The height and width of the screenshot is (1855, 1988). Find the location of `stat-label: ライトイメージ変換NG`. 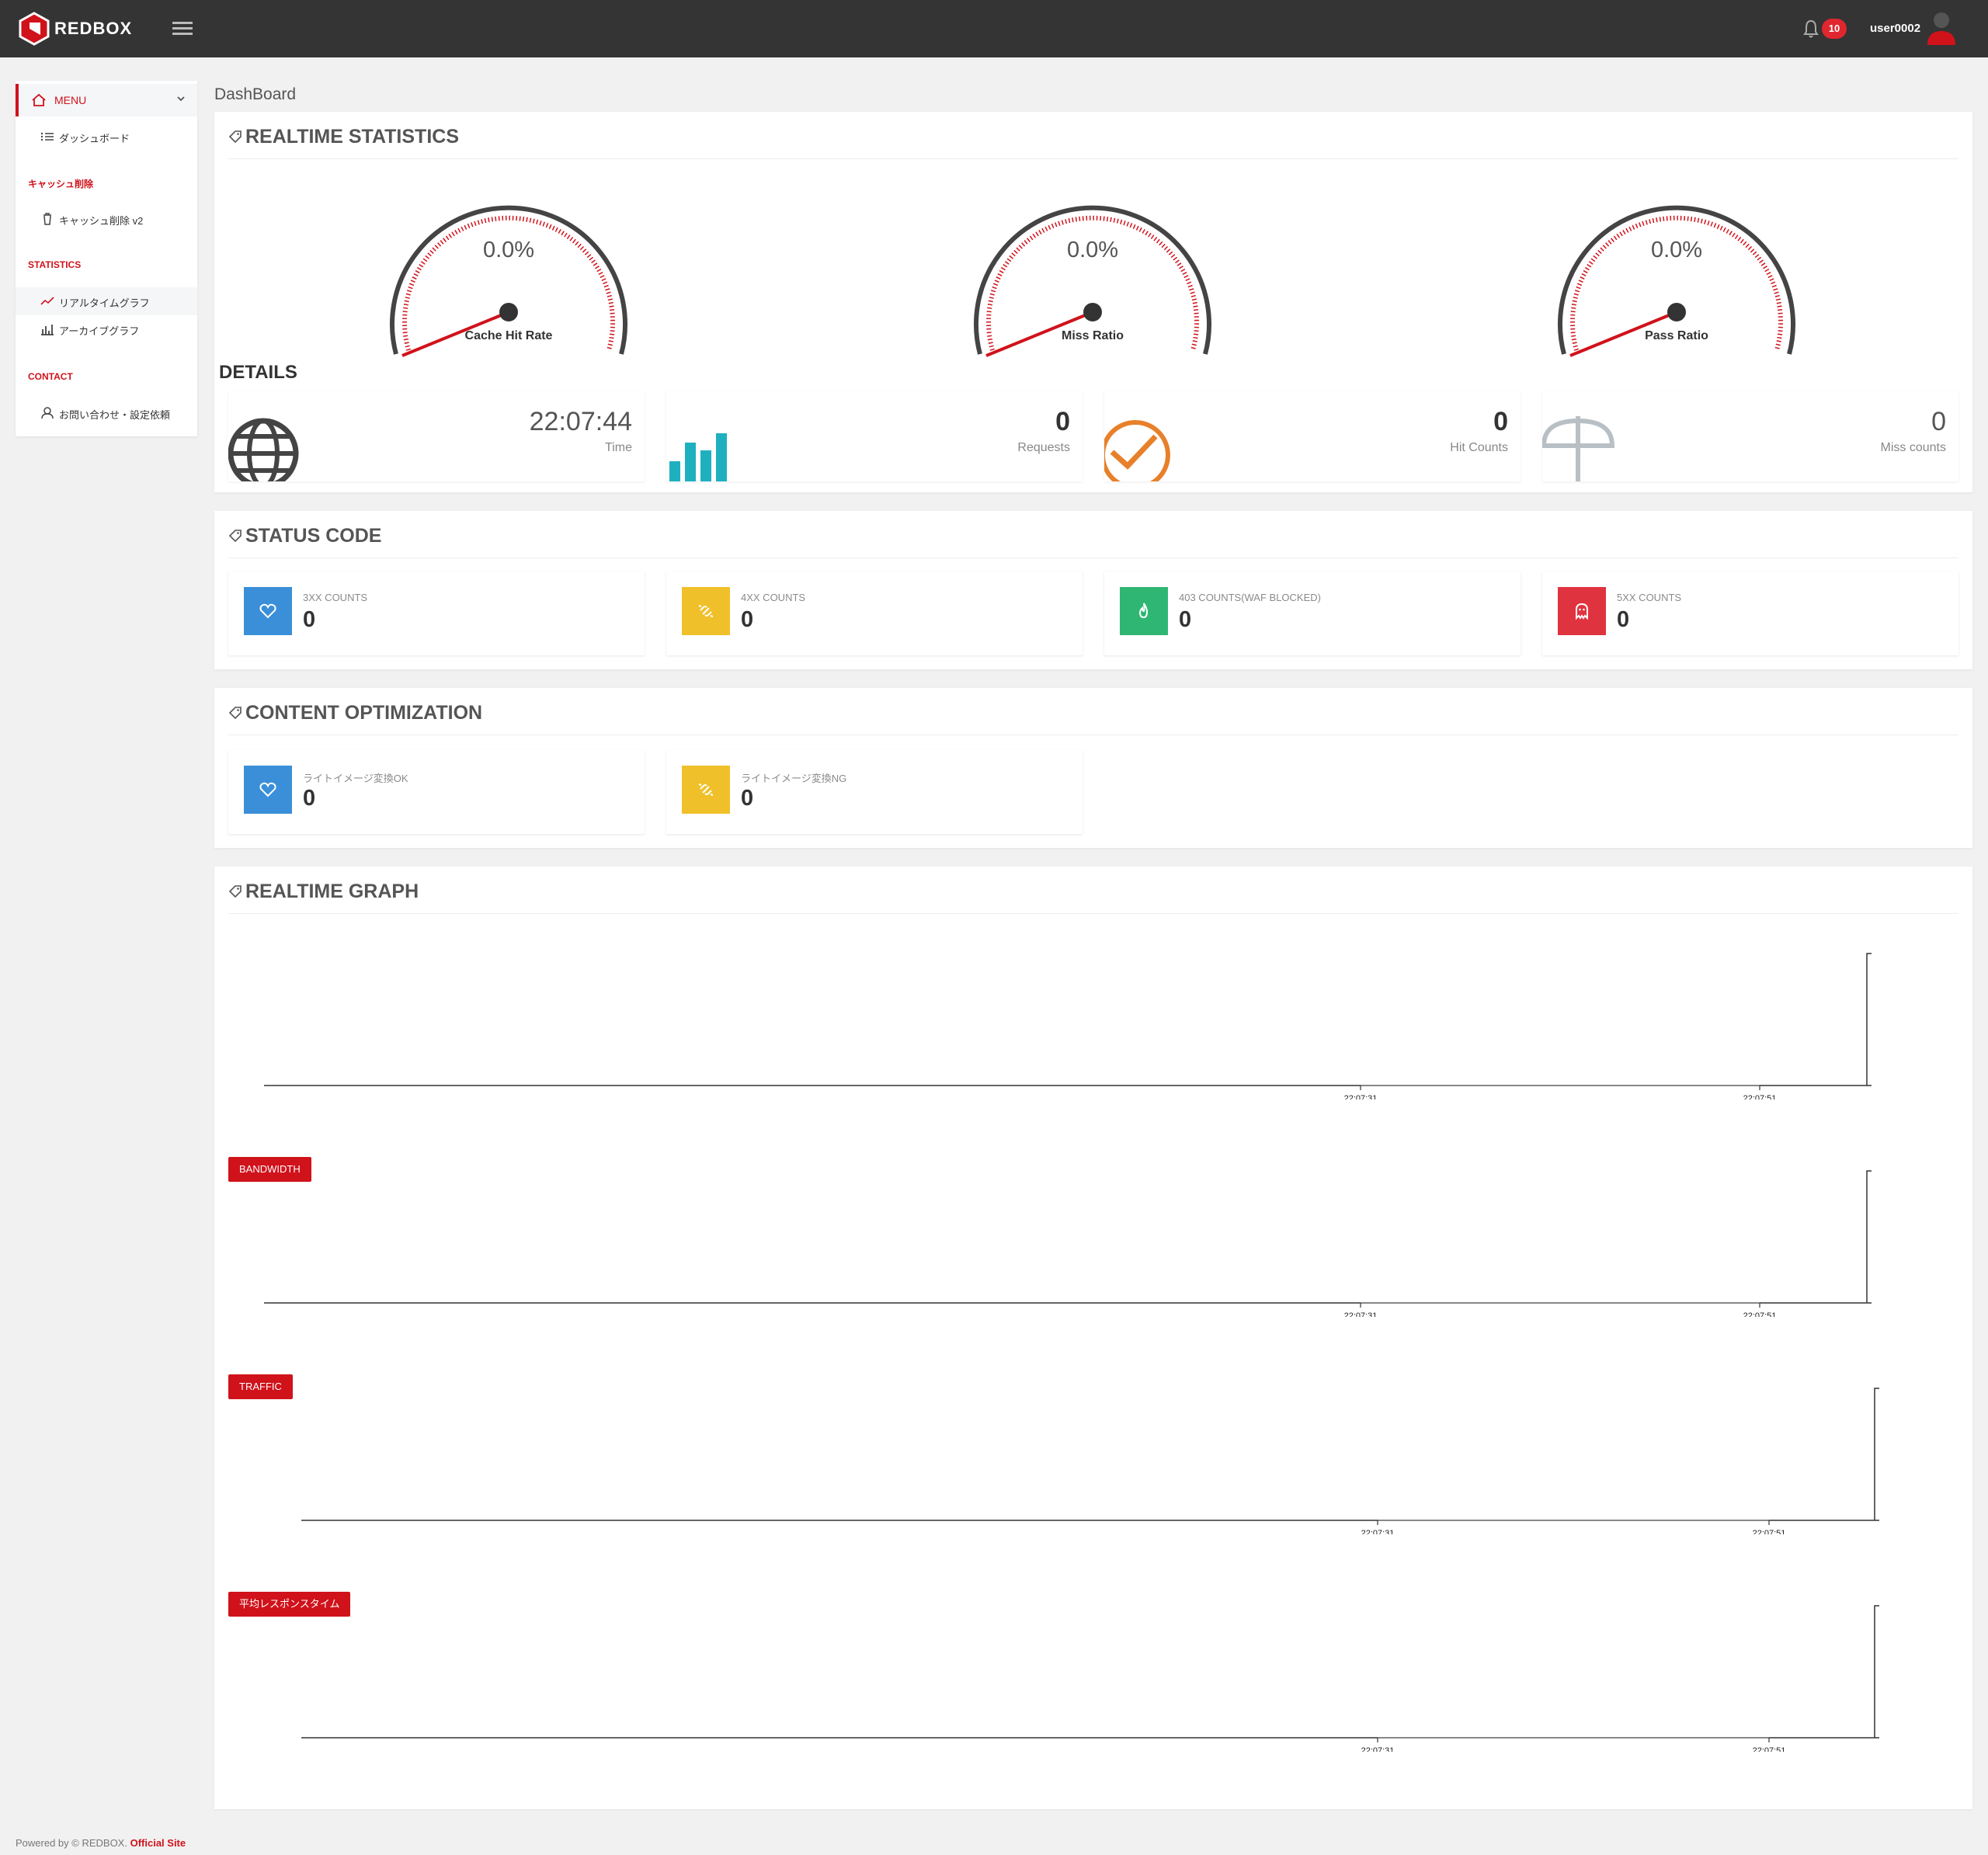

stat-label: ライトイメージ変換NG is located at coordinates (794, 778).